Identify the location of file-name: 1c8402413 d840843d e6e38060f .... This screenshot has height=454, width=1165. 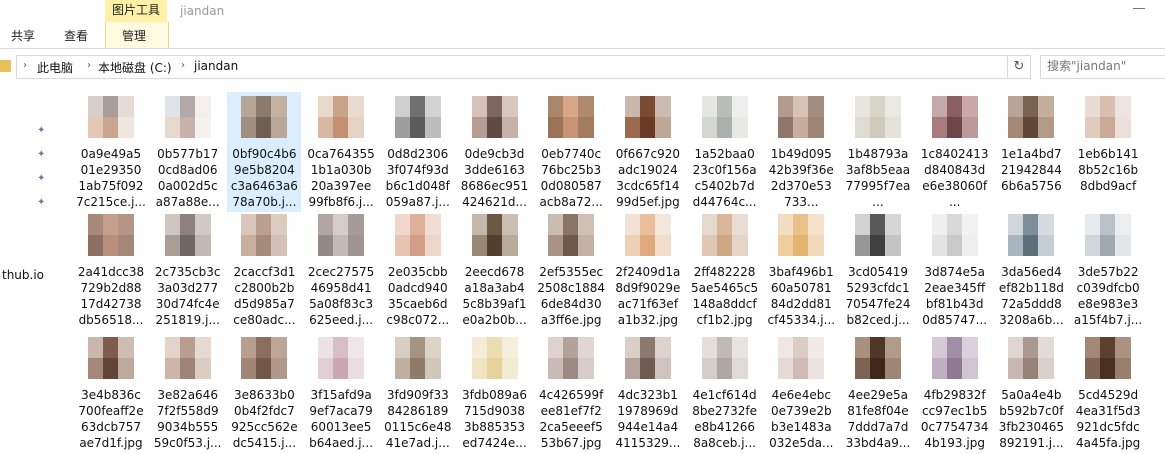
(954, 178).